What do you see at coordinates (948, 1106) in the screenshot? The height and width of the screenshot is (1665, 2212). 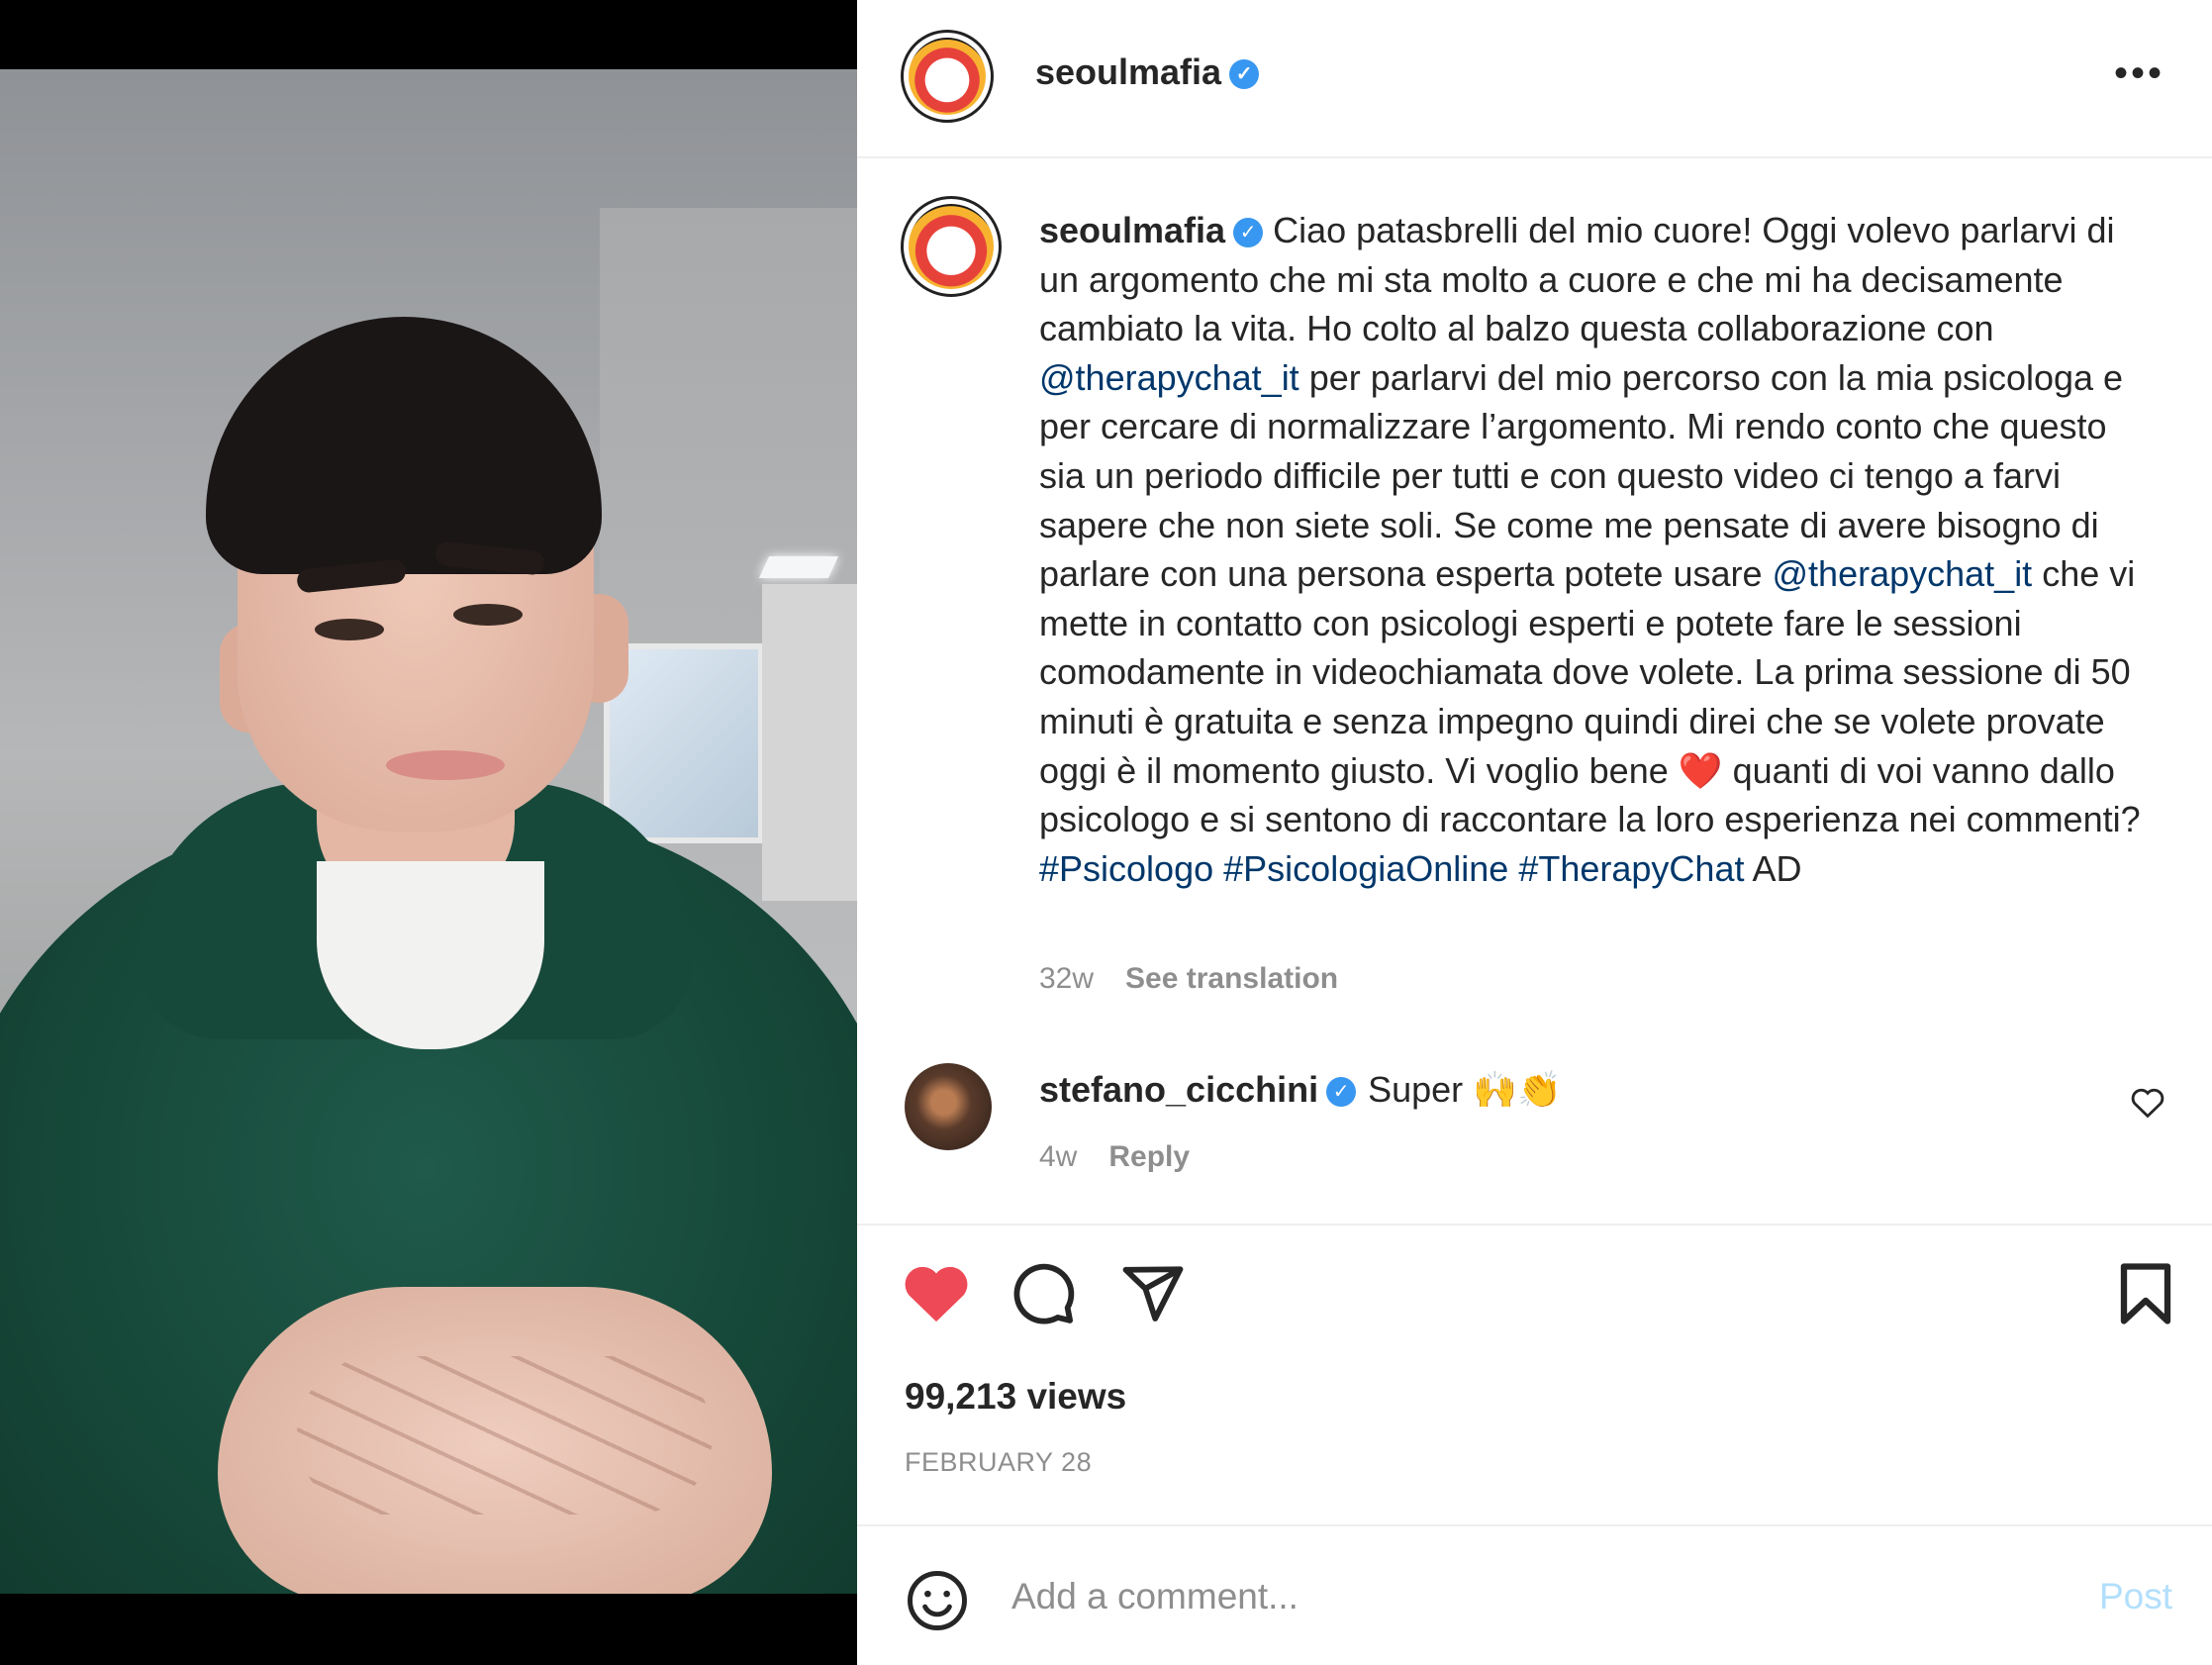 I see `commenter-avatar` at bounding box center [948, 1106].